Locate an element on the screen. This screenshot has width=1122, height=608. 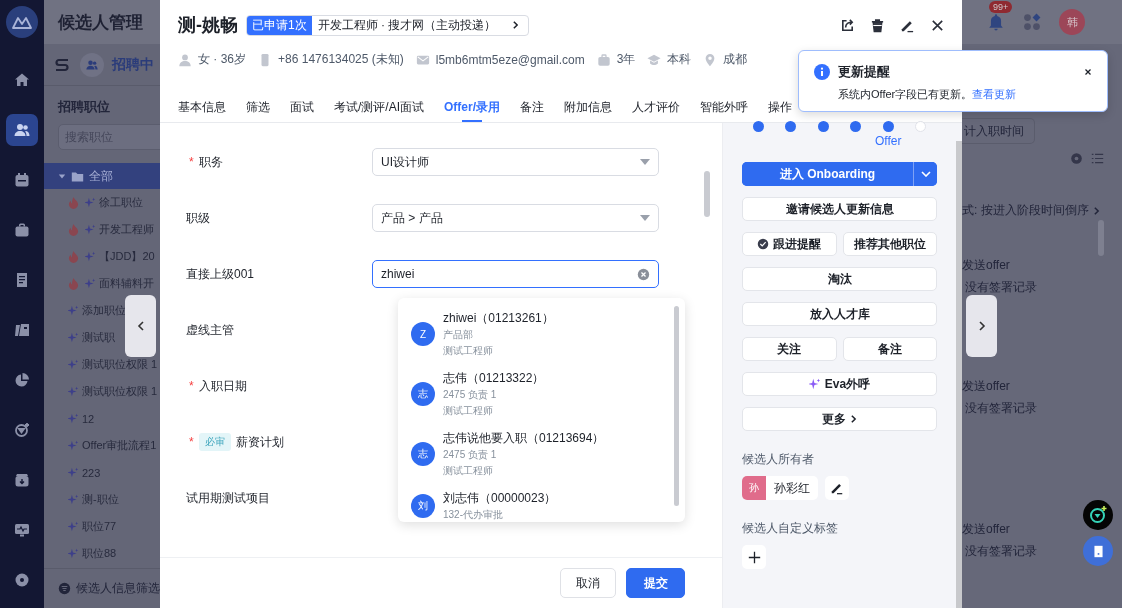
submit-button: 提交 is located at coordinates (655, 583).